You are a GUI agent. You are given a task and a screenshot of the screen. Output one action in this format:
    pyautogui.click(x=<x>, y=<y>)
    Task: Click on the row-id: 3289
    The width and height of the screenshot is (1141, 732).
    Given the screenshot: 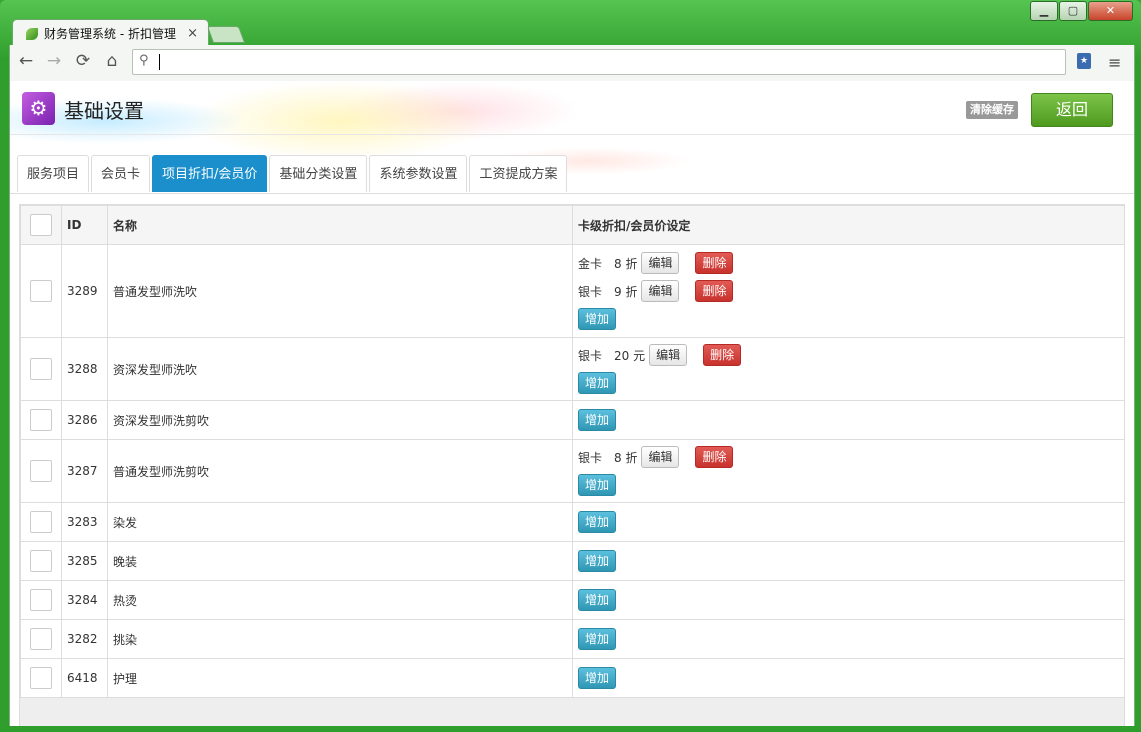 What is the action you would take?
    pyautogui.click(x=84, y=291)
    